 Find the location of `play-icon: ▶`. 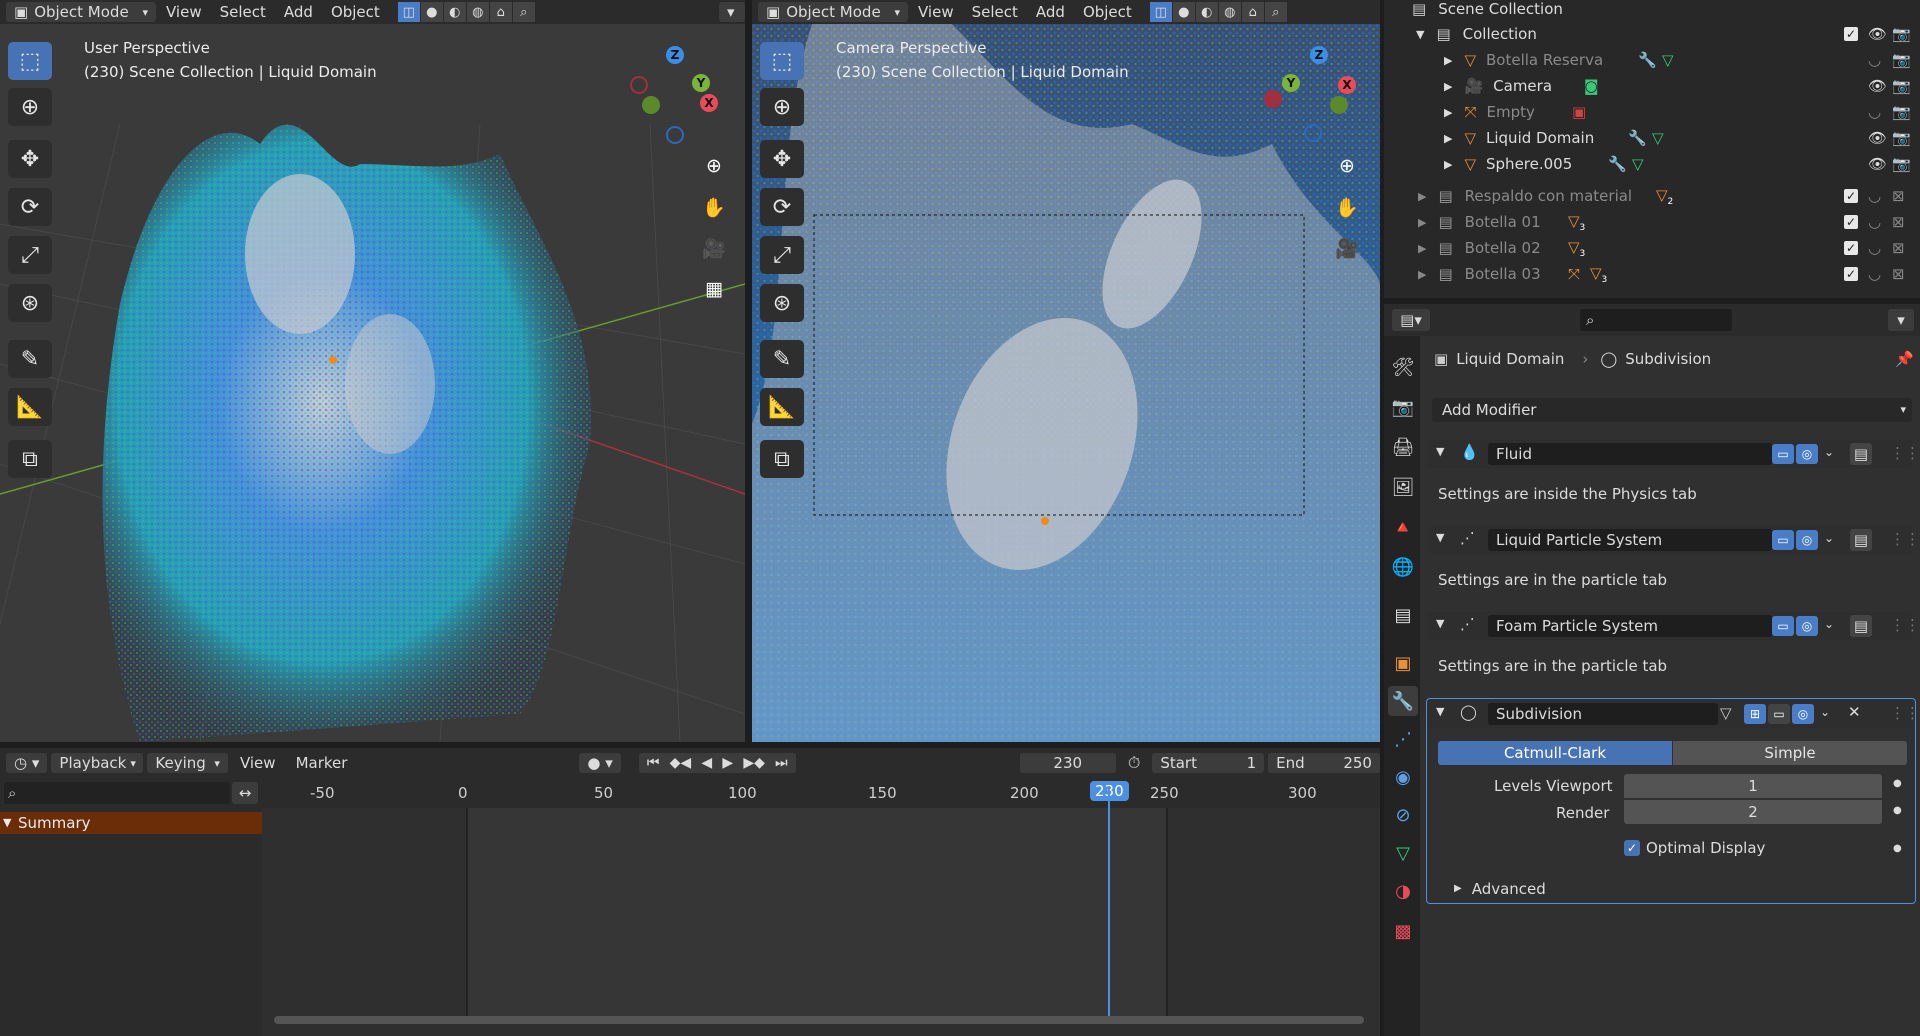

play-icon: ▶ is located at coordinates (727, 763).